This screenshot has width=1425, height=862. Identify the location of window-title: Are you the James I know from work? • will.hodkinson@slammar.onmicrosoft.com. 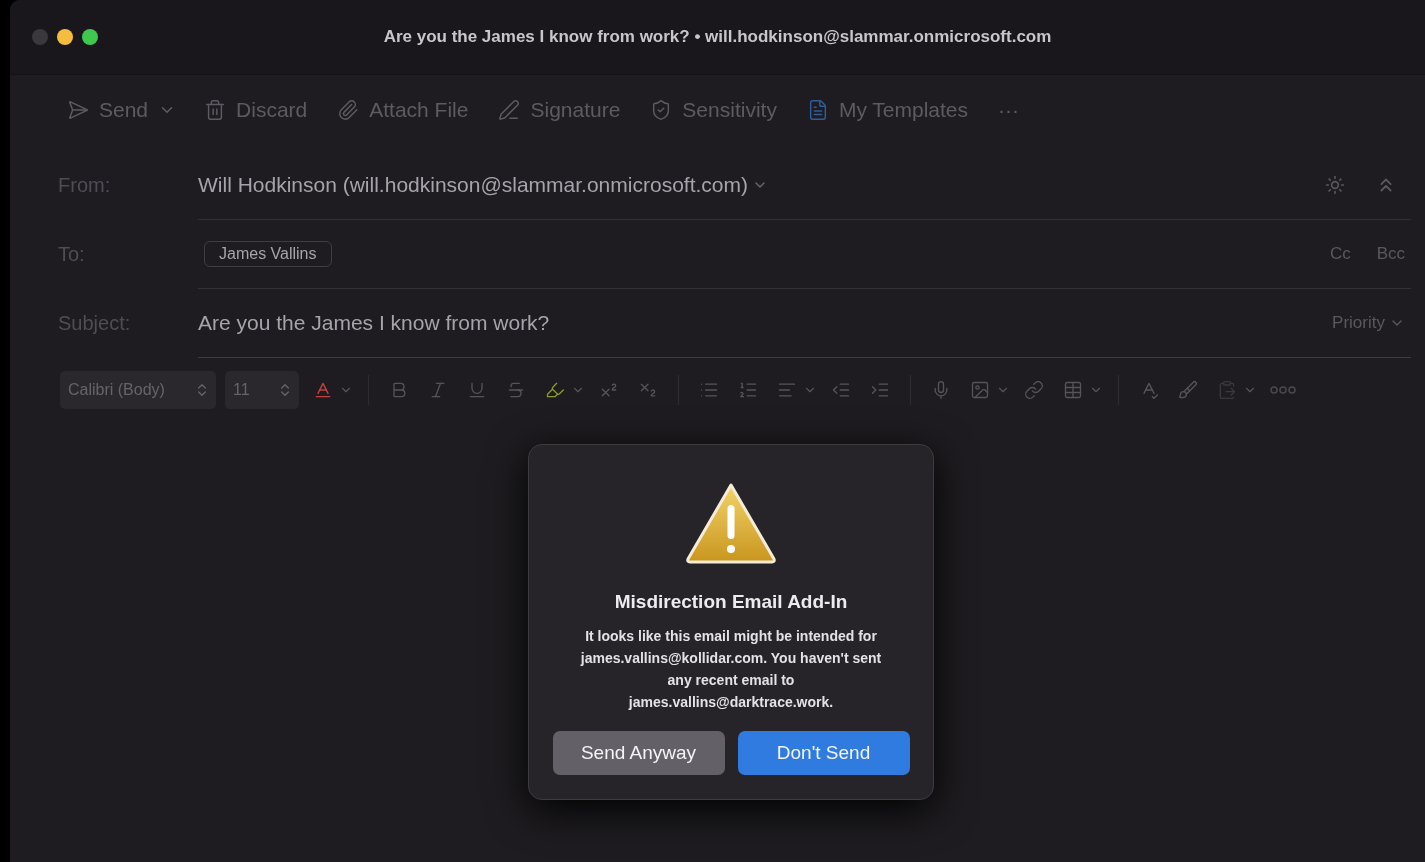
(717, 36).